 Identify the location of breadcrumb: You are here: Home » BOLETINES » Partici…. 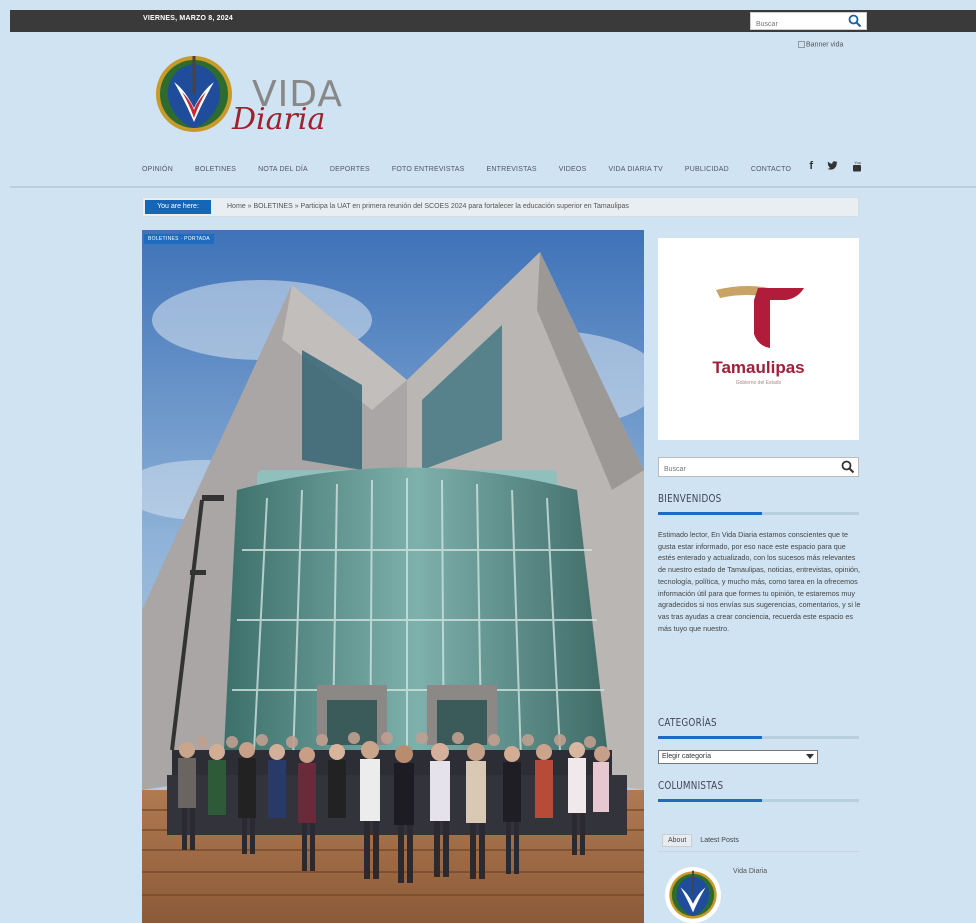
(500, 207).